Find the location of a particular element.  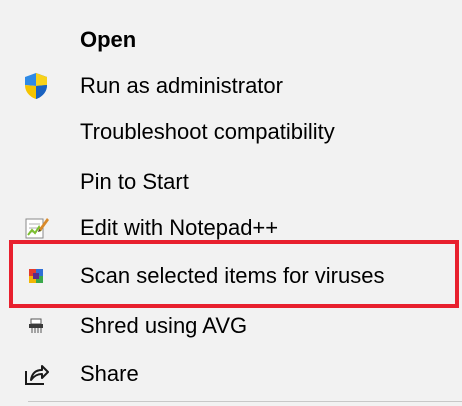

menu-item-pin-to-start-label: Pin to Start is located at coordinates (134, 181).